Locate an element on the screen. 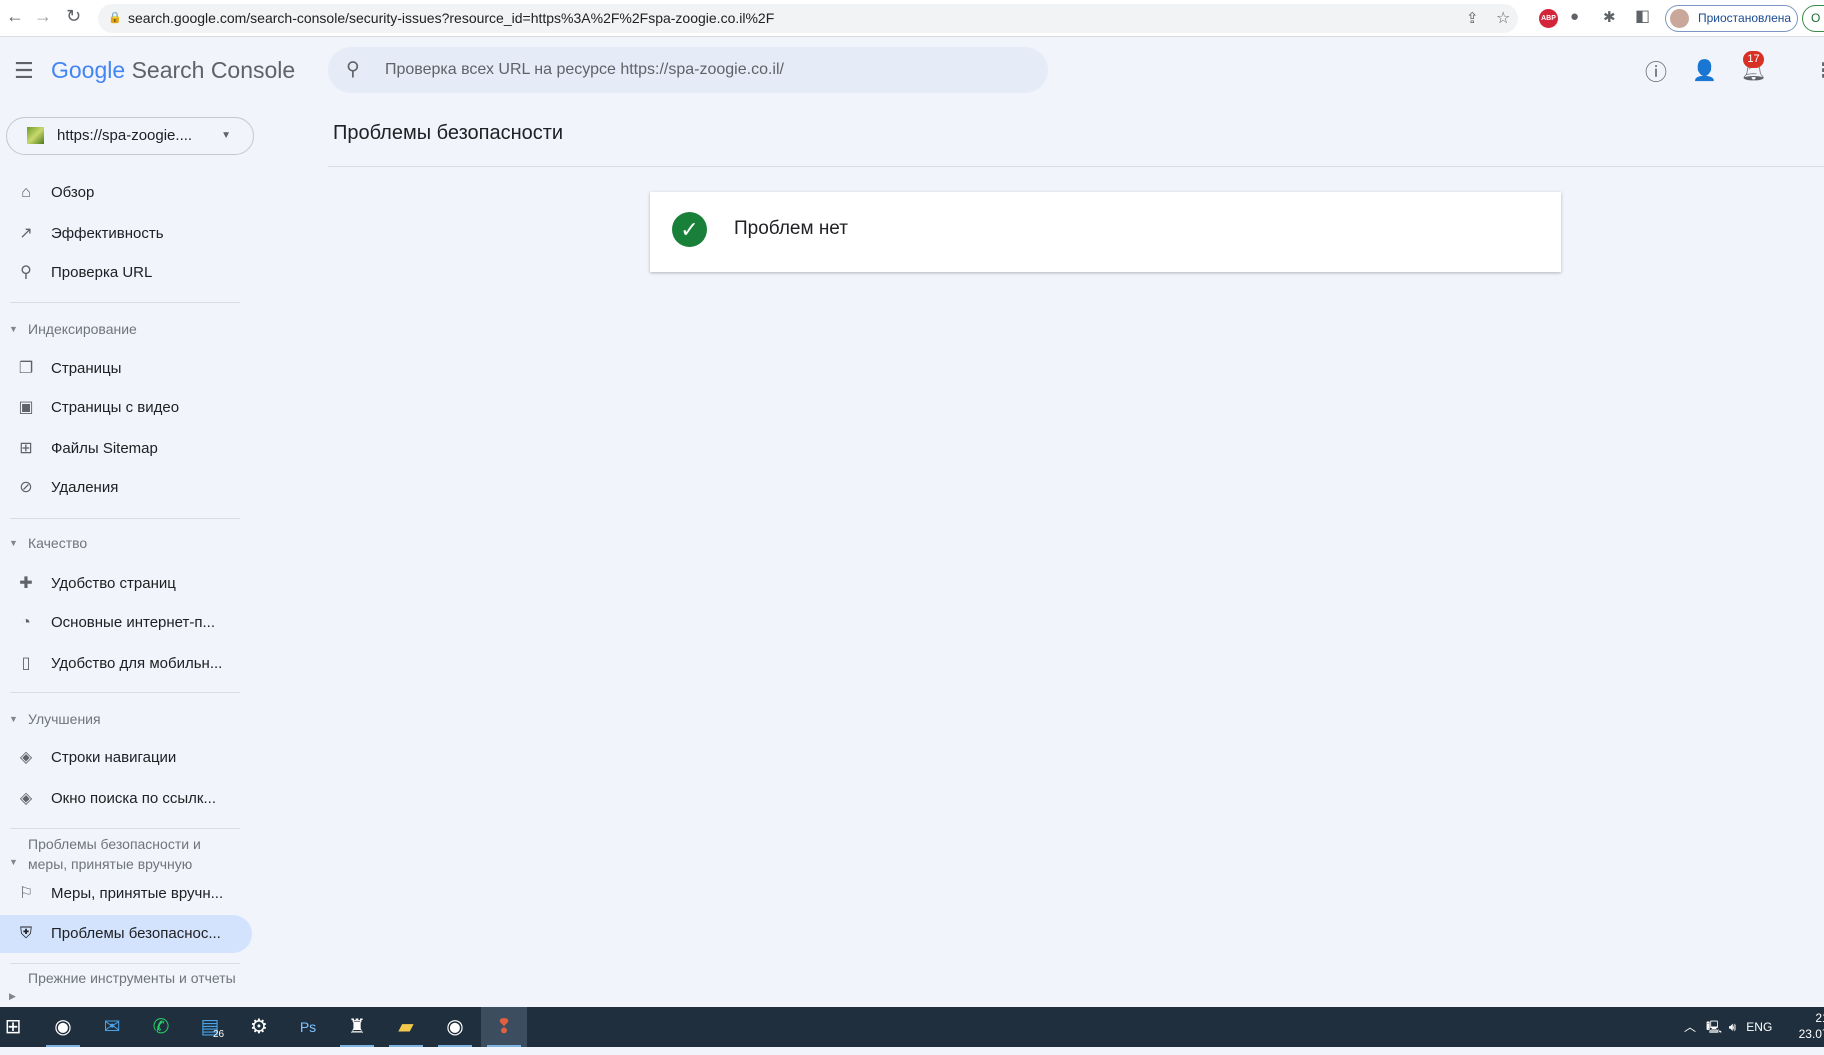  section-enhancements: ▼ Улучшения is located at coordinates (124, 719).